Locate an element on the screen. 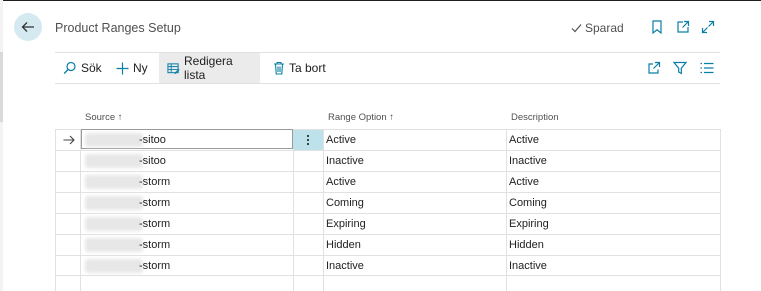  right-arrow-icon is located at coordinates (69, 140).